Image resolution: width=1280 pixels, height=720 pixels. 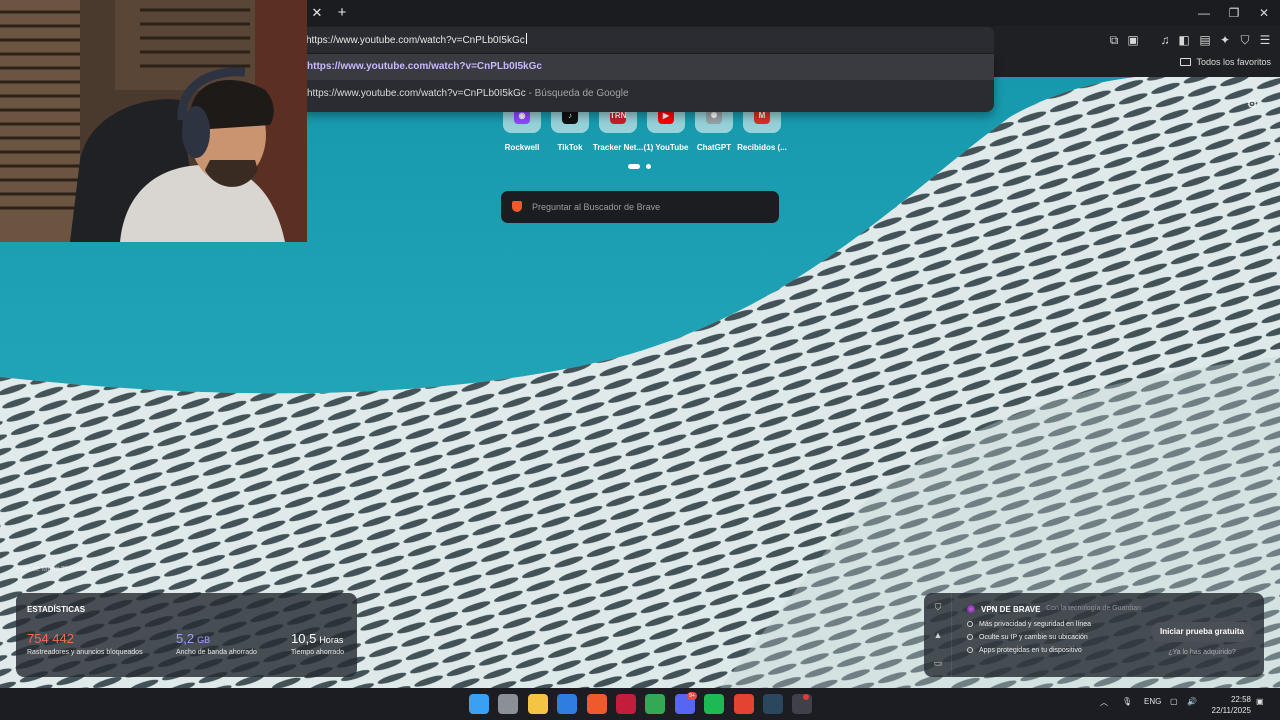 I want to click on new-tab-button: +, so click(x=342, y=13).